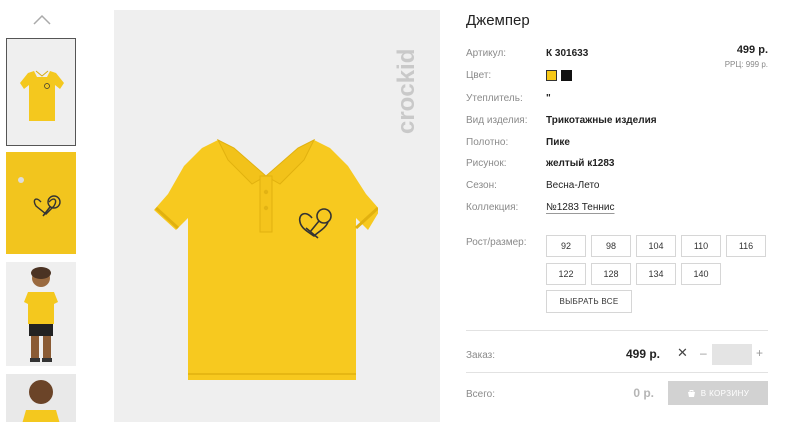  Describe the element at coordinates (566, 246) in the screenshot. I see `size-option-92: 92` at that location.